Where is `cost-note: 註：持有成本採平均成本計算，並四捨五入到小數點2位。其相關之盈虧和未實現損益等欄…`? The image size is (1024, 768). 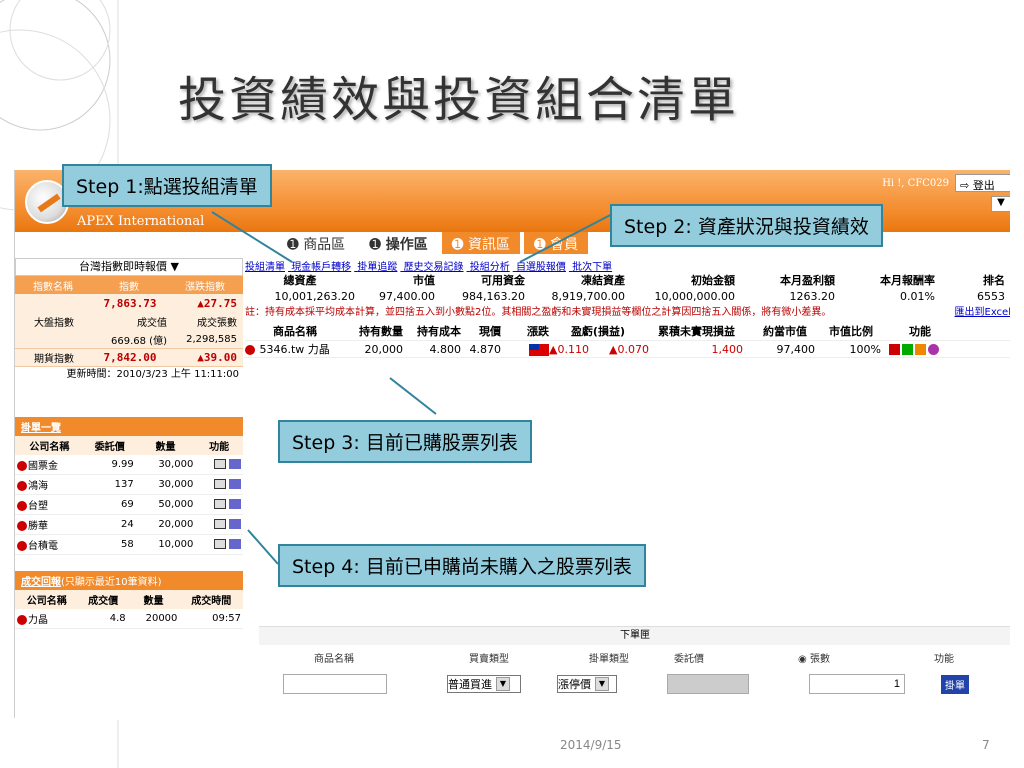 cost-note: 註：持有成本採平均成本計算，並四捨五入到小數點2位。其相關之盈虧和未實現損益等欄… is located at coordinates (627, 313).